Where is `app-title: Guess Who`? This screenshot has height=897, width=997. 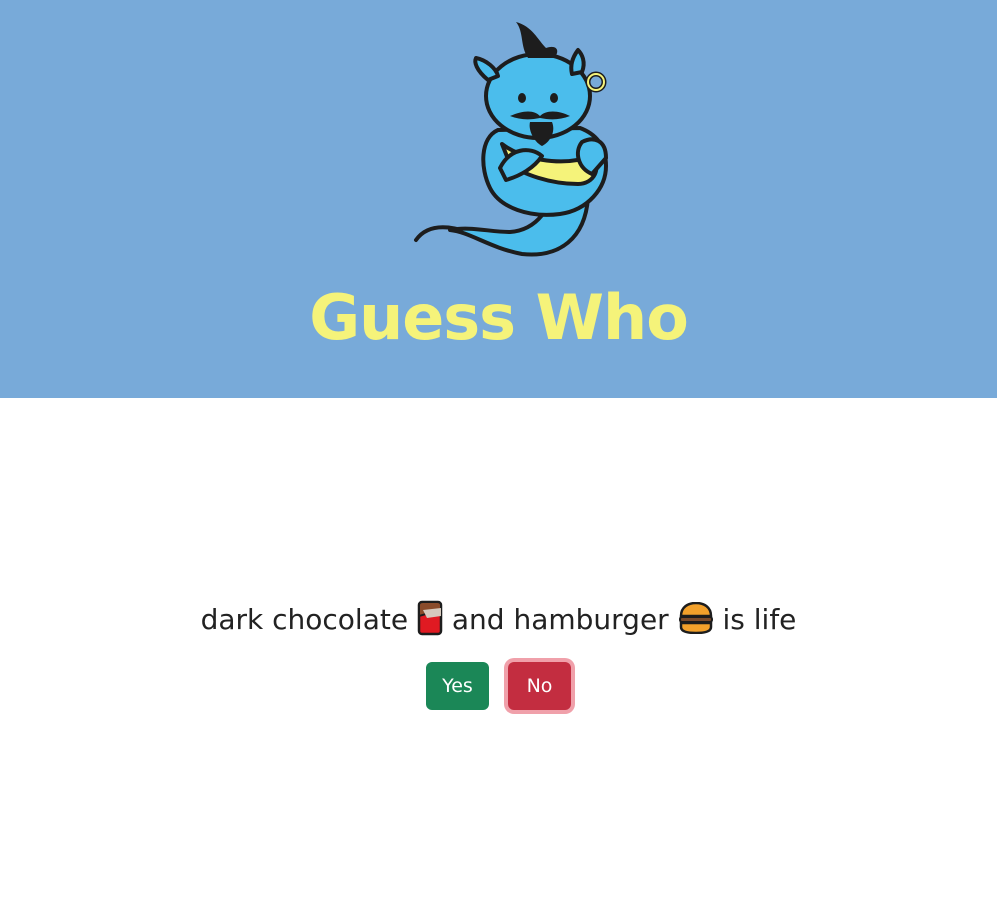
app-title: Guess Who is located at coordinates (499, 317).